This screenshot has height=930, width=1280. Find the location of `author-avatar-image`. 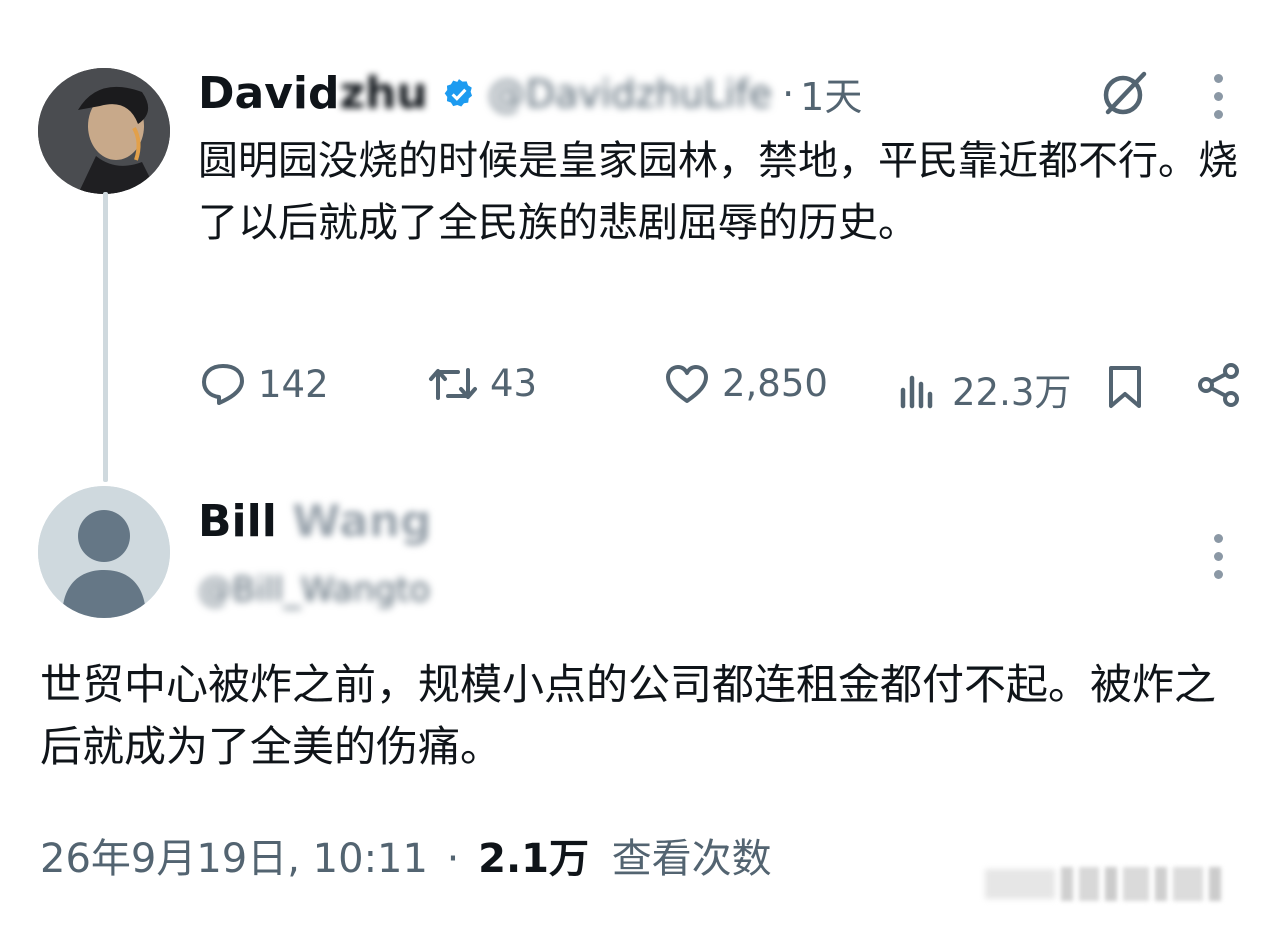

author-avatar-image is located at coordinates (104, 131).